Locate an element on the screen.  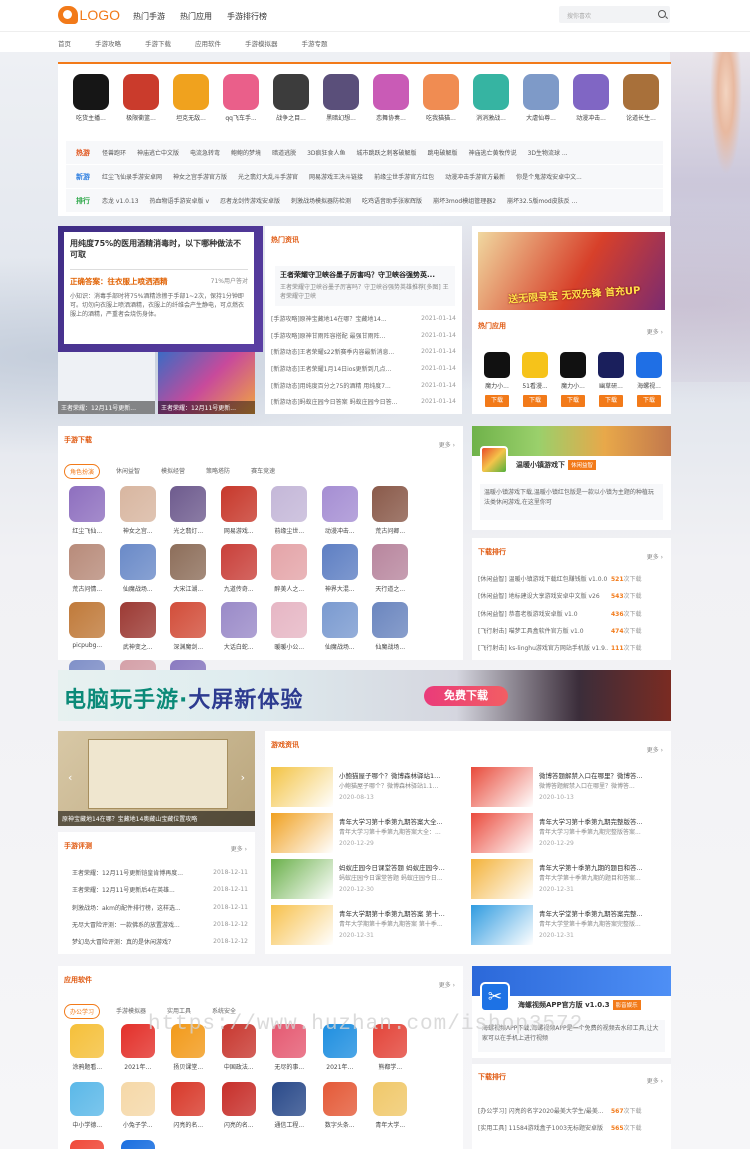
rank-item: [休闲益智] 温暖小镇游戏下载红包赚钱版 v1.0.0 521次下载 is located at coordinates (571, 578).